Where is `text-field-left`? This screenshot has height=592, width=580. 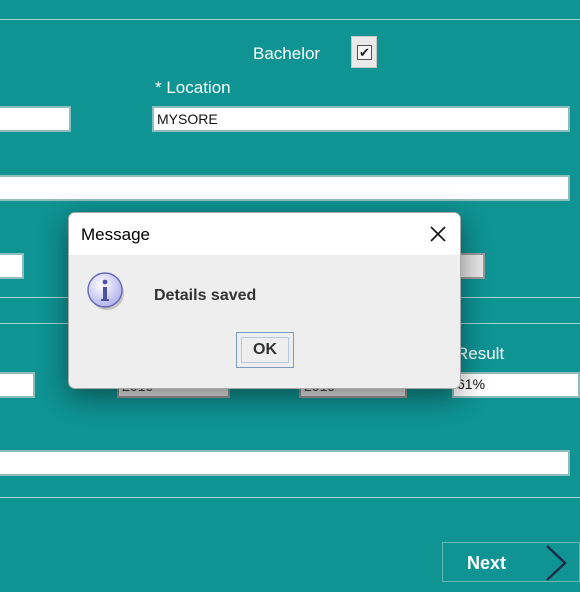
text-field-left is located at coordinates (35, 119).